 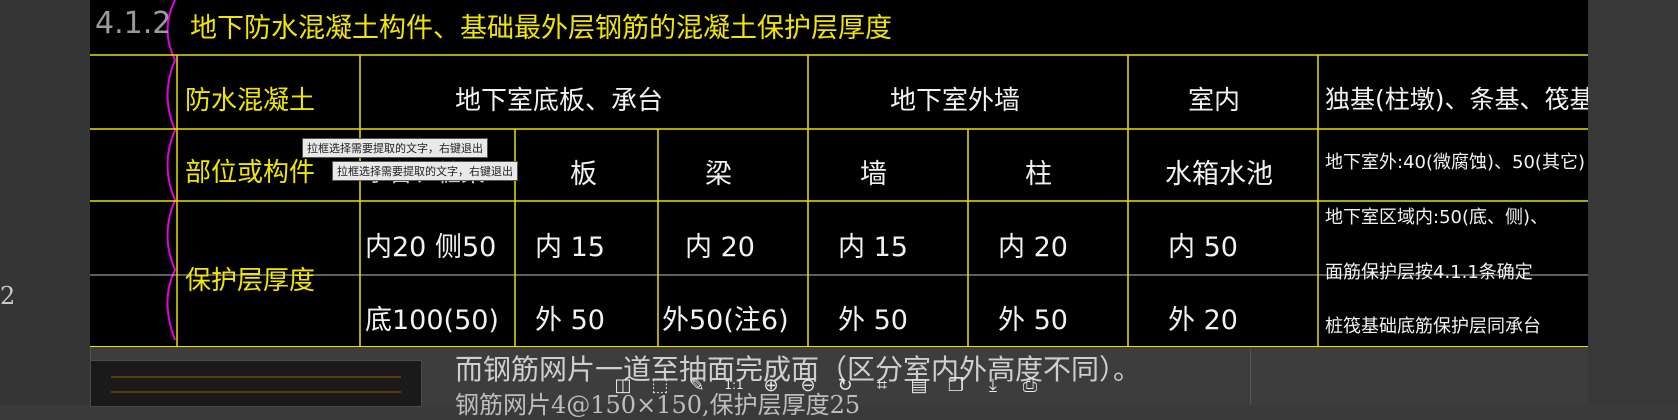 What do you see at coordinates (845, 385) in the screenshot?
I see `rotate-icon: ↻` at bounding box center [845, 385].